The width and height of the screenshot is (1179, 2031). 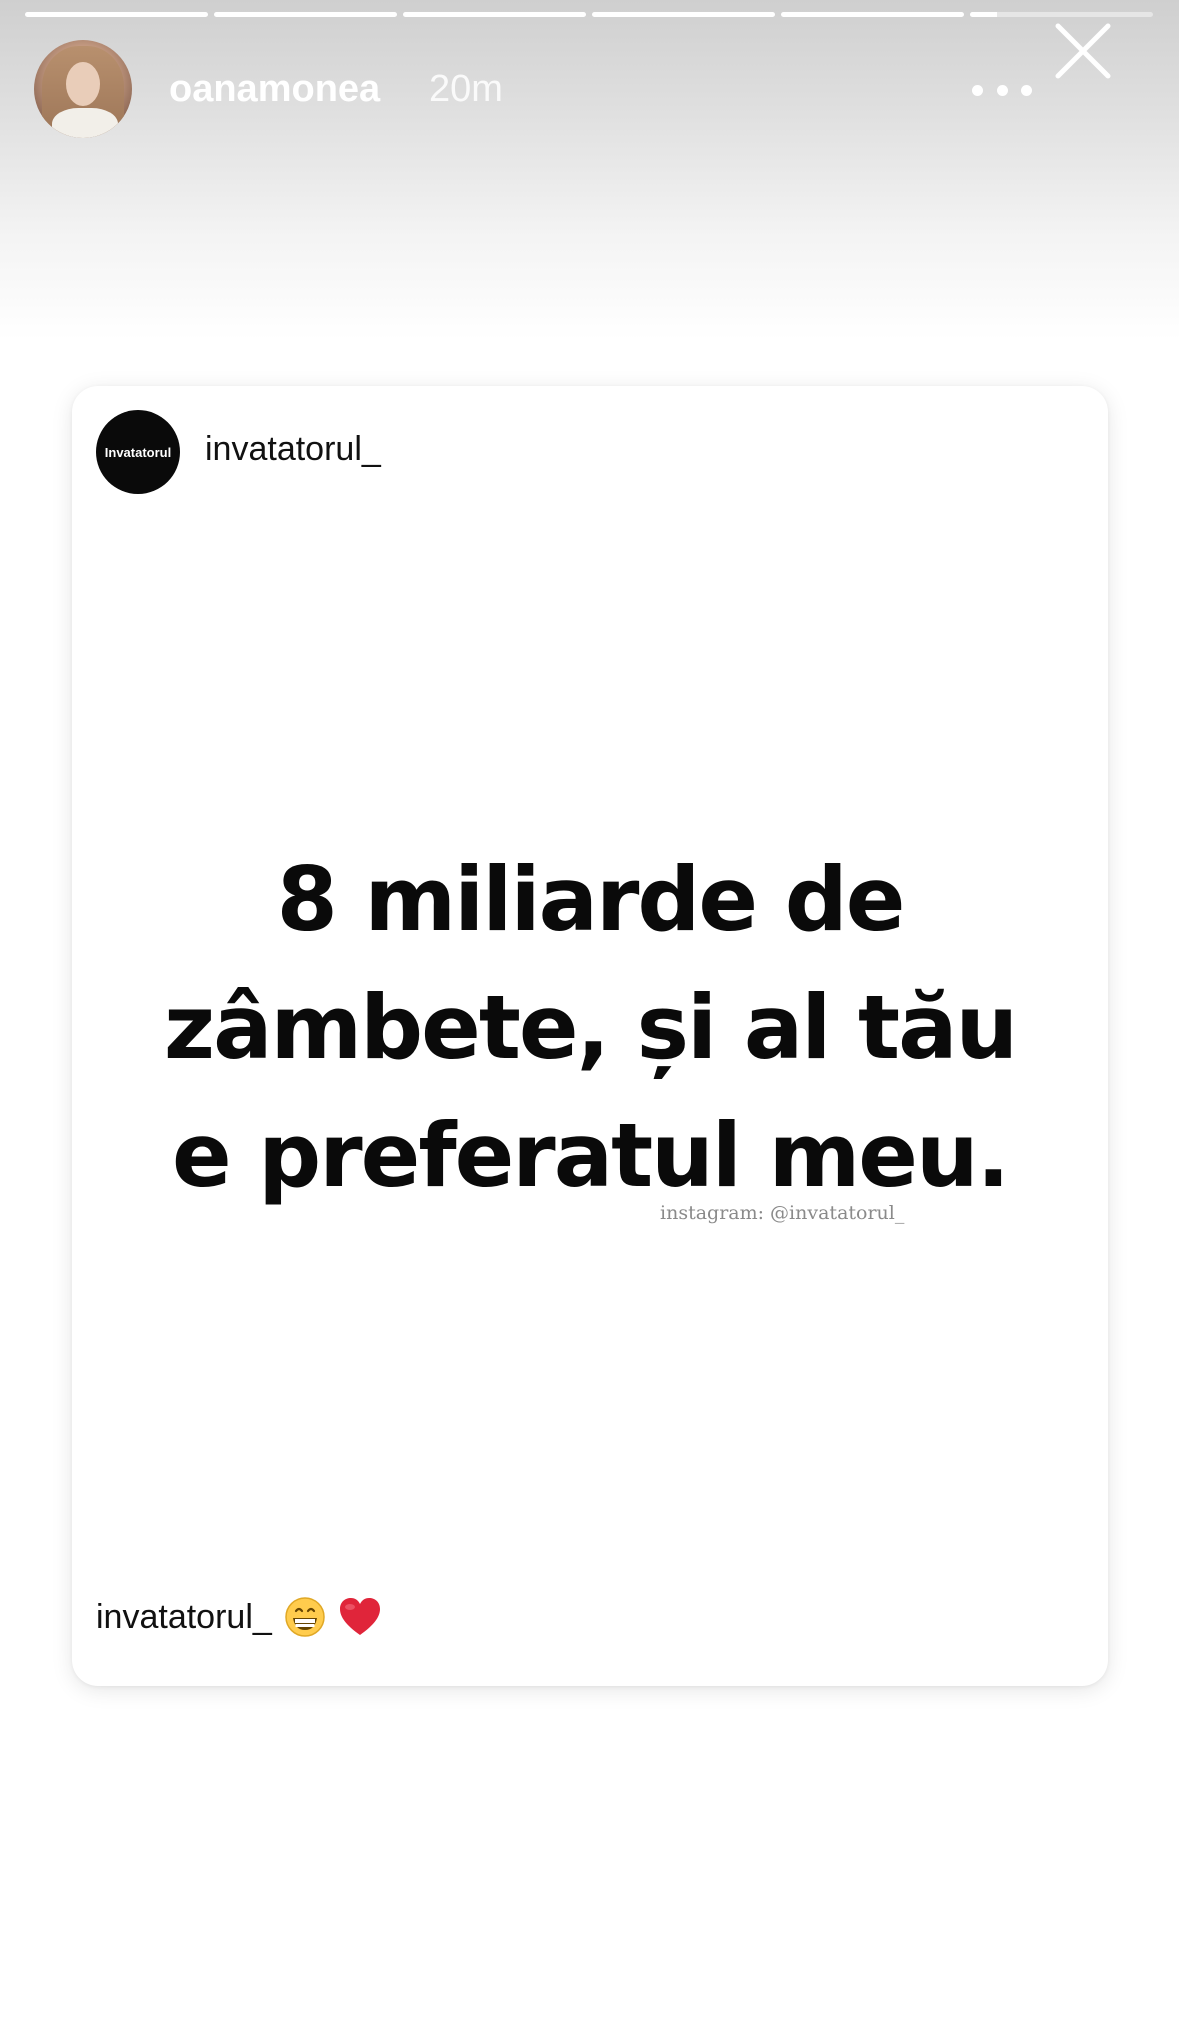 What do you see at coordinates (782, 1213) in the screenshot?
I see `post-watermark: instagram: @invatatorul_` at bounding box center [782, 1213].